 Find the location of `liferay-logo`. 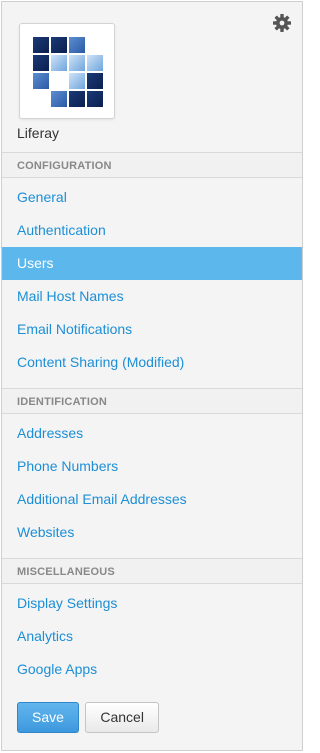

liferay-logo is located at coordinates (68, 72).